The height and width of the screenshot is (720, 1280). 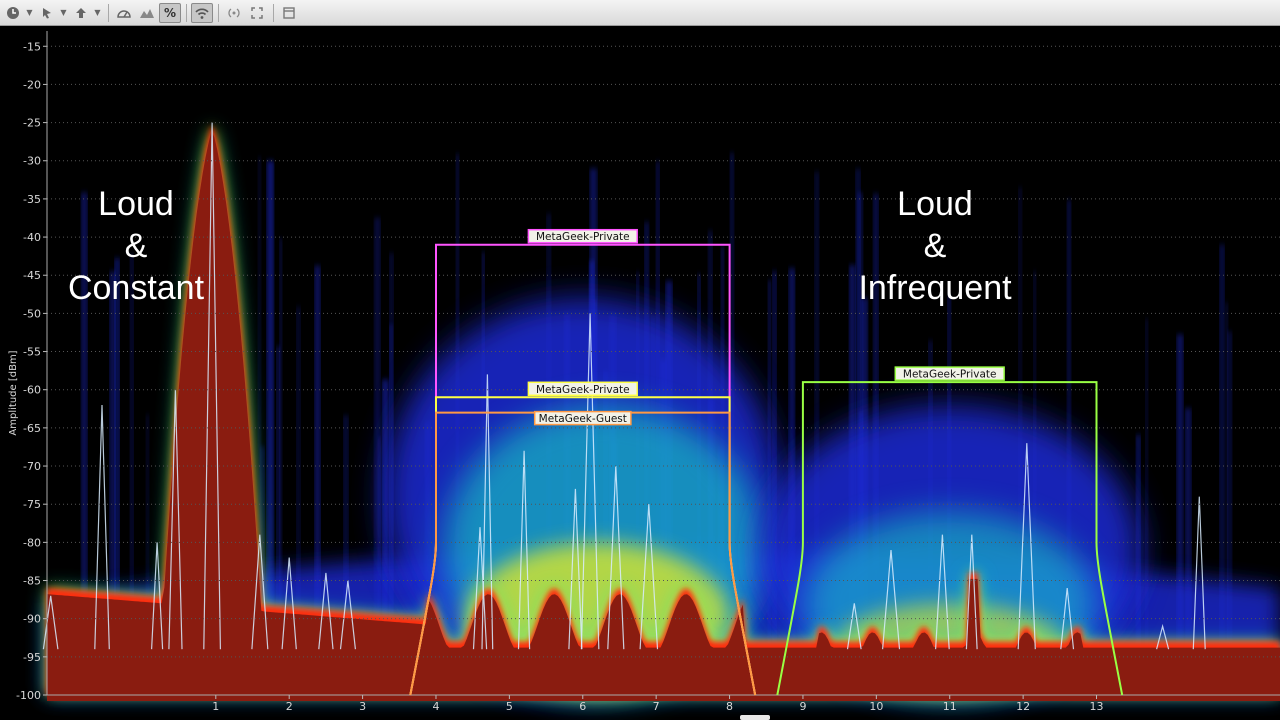 I want to click on cursor-icon, so click(x=47, y=13).